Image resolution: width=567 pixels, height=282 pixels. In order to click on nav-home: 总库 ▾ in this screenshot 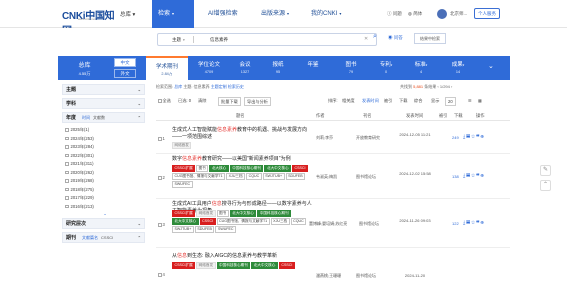, I will do `click(127, 14)`.